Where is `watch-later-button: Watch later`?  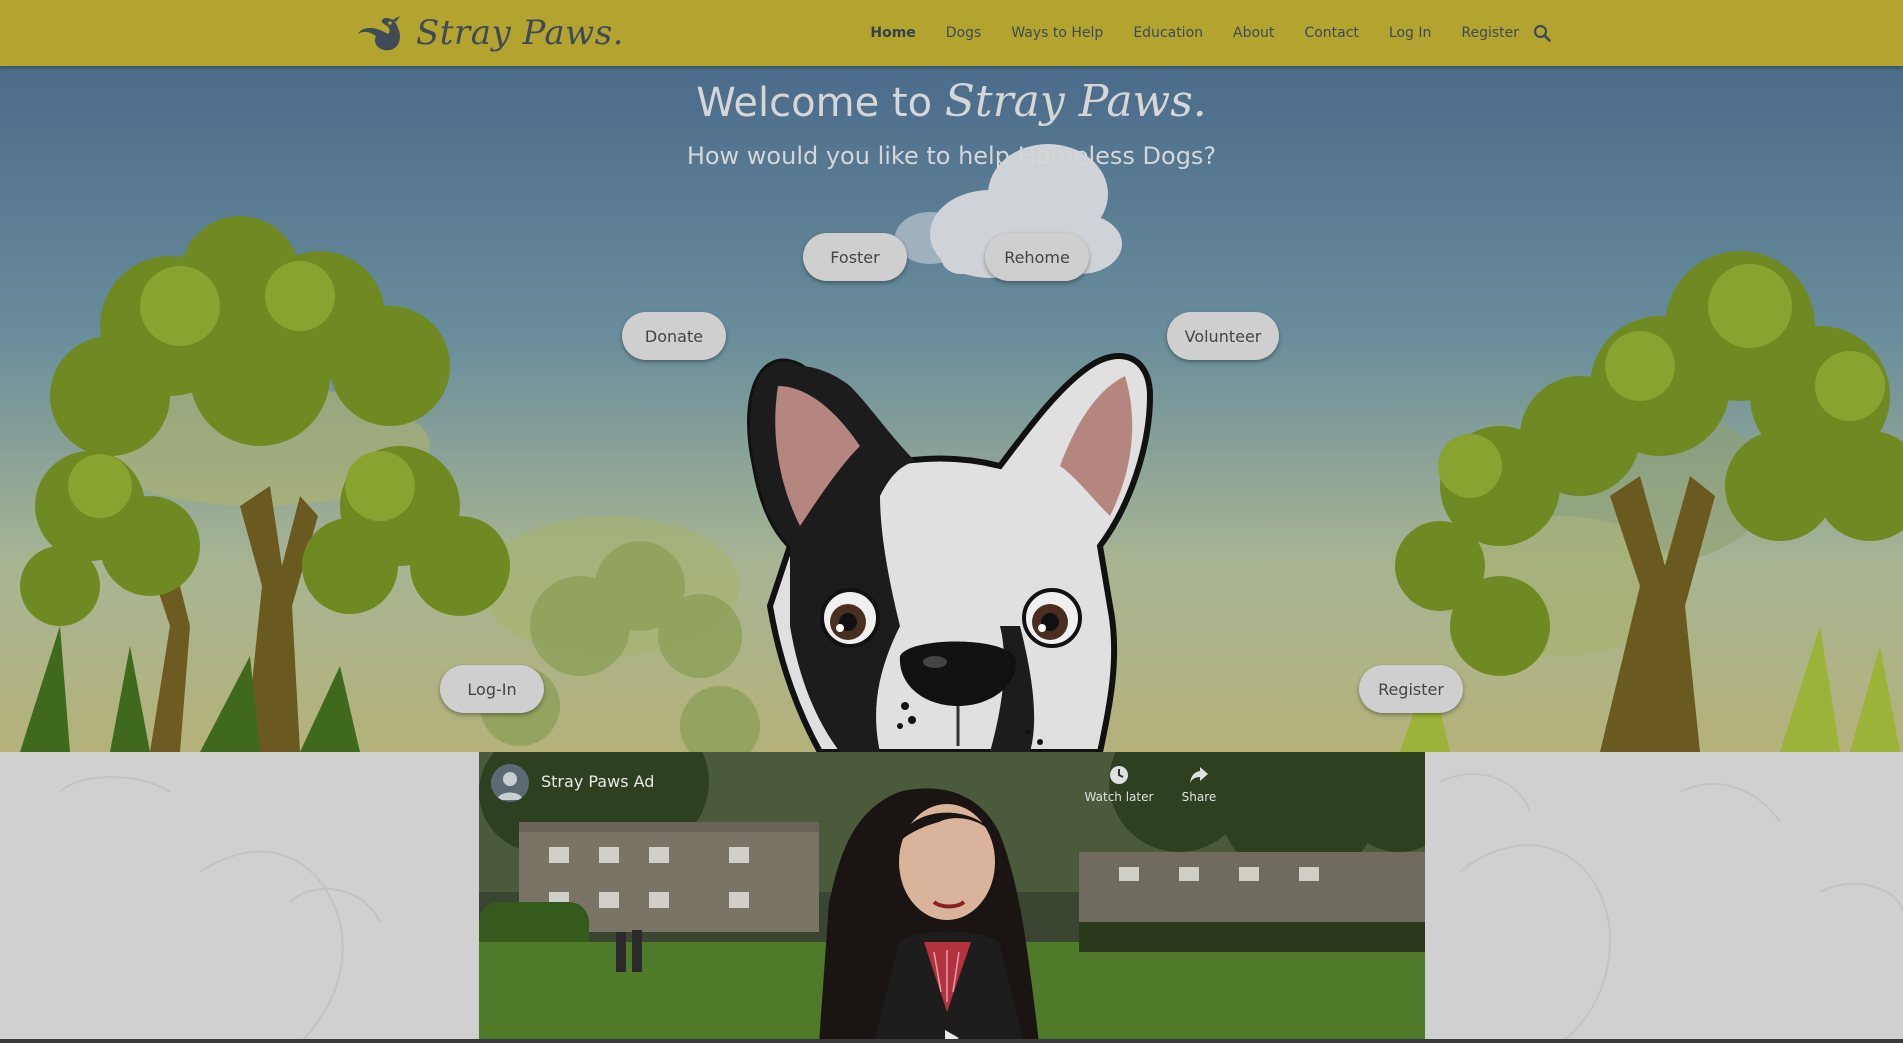
watch-later-button: Watch later is located at coordinates (1119, 784).